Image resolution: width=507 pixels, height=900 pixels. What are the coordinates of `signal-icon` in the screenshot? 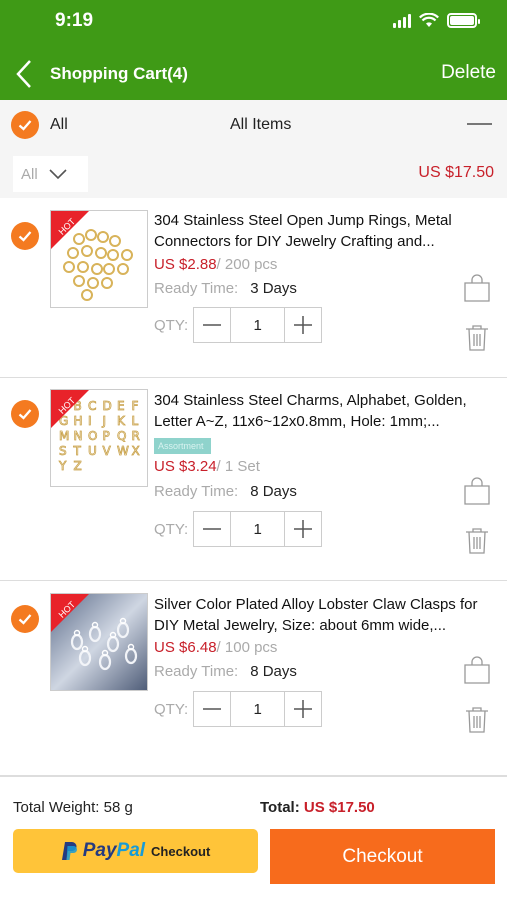 It's located at (402, 20).